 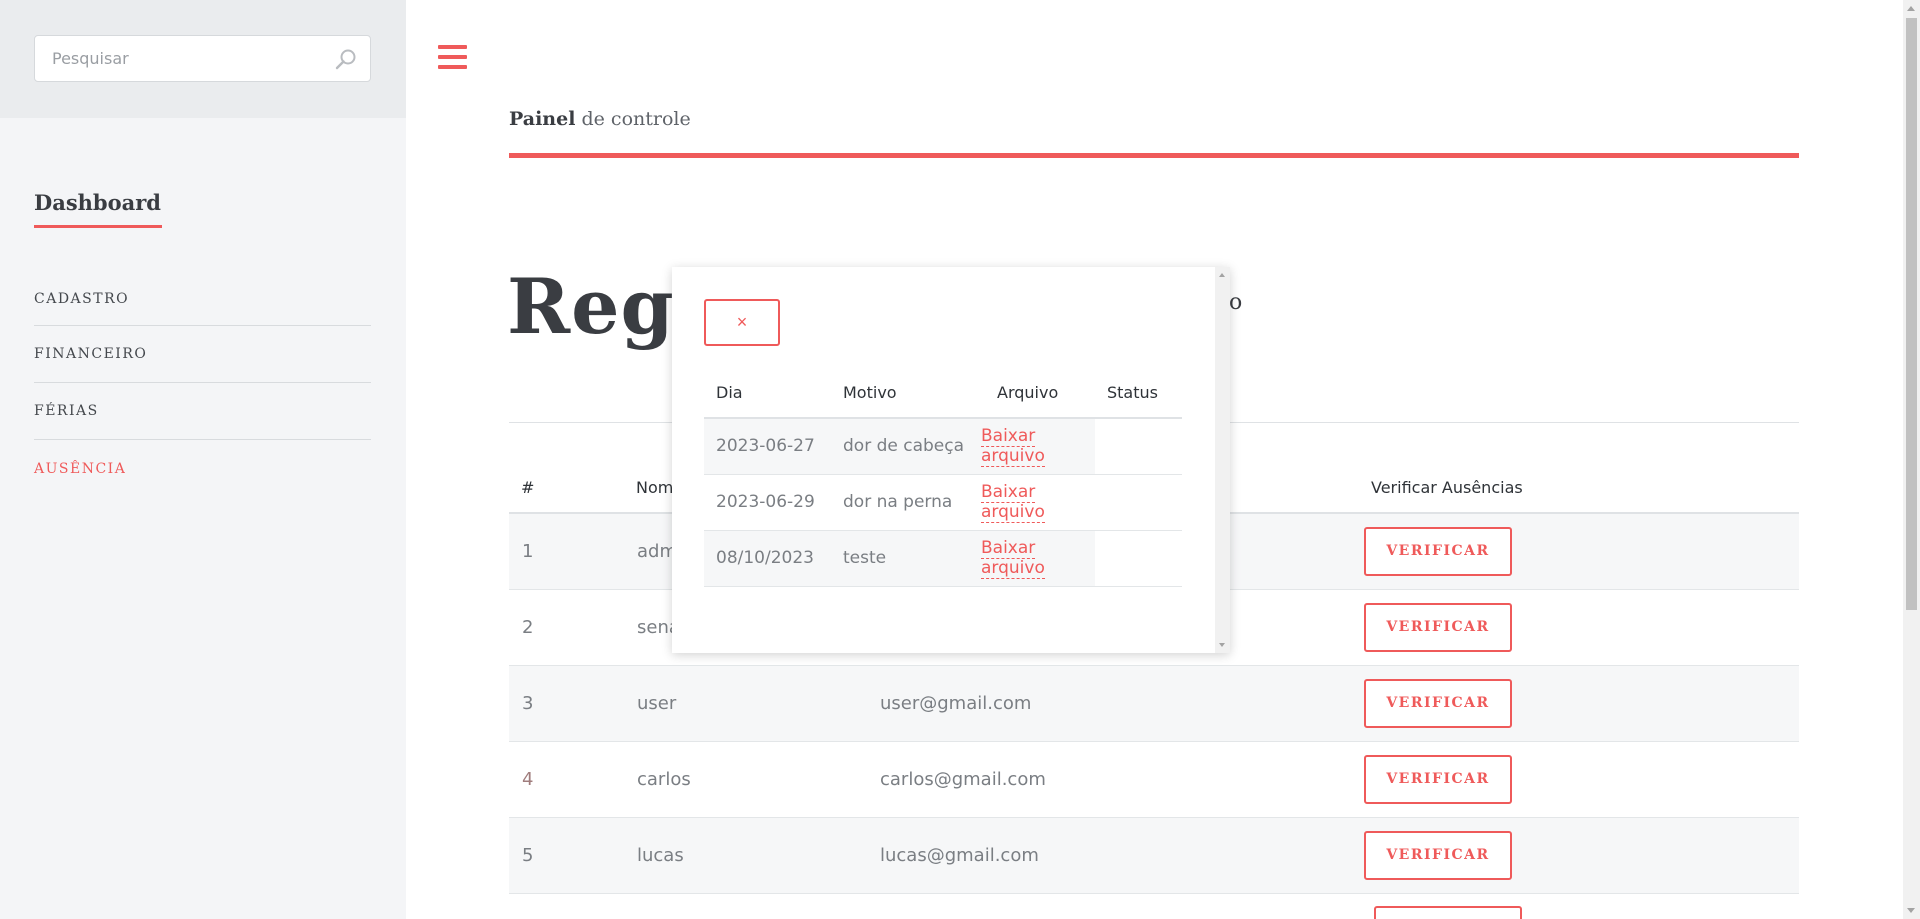 What do you see at coordinates (1154, 155) in the screenshot?
I see `header-divider` at bounding box center [1154, 155].